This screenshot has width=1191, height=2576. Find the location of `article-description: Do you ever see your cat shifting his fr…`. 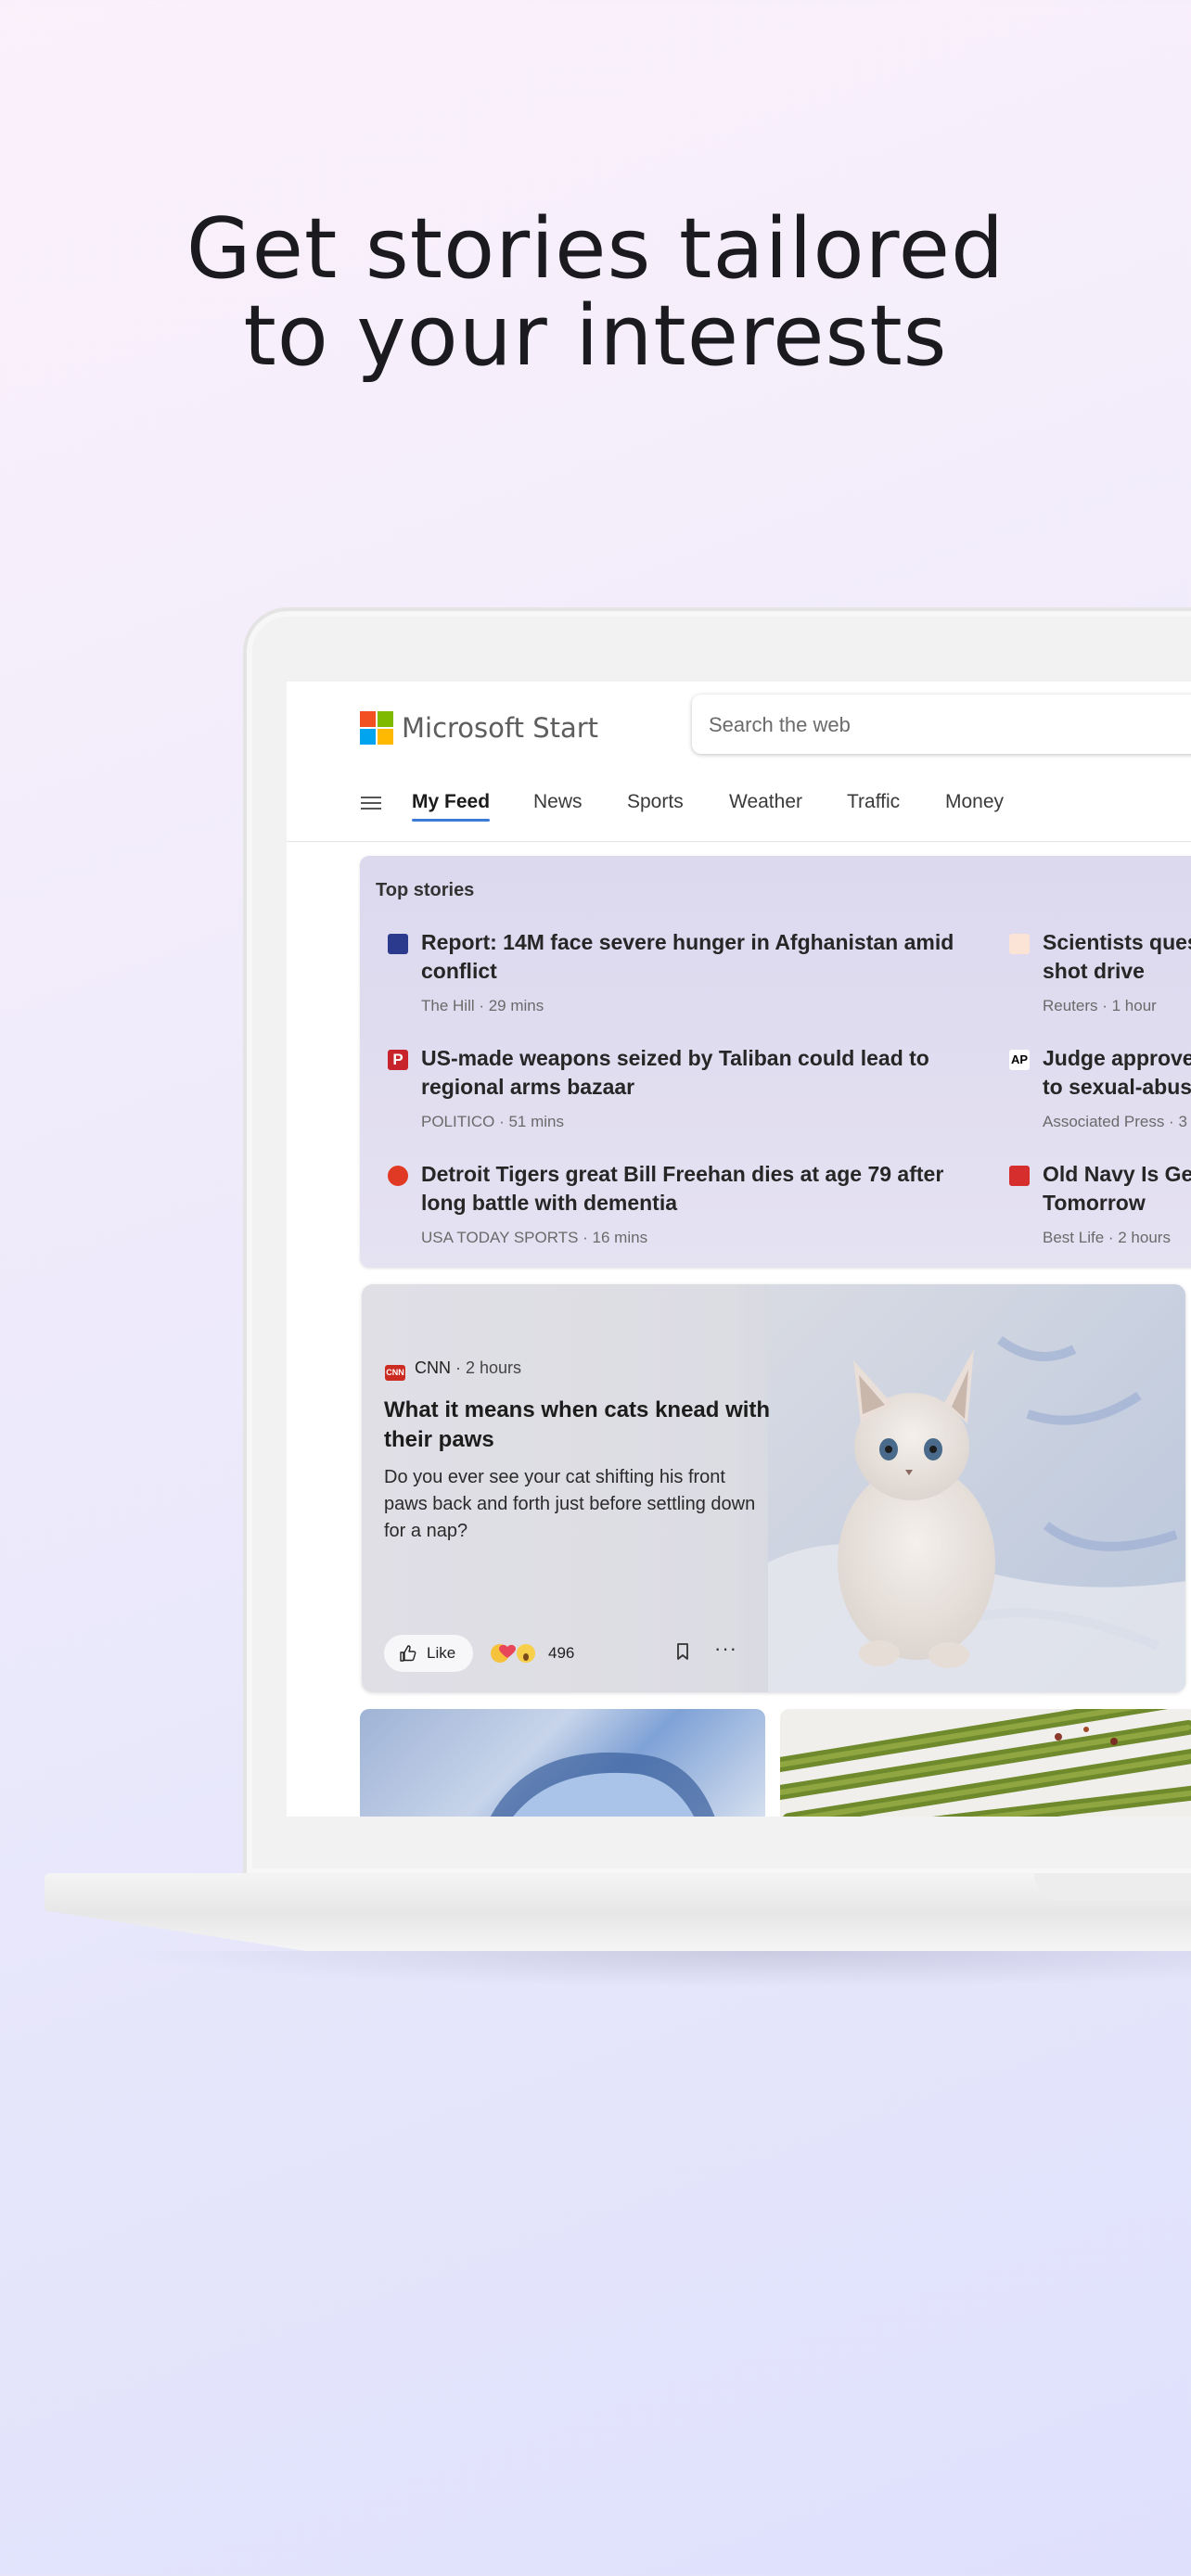

article-description: Do you ever see your cat shifting his fr… is located at coordinates (570, 1504).